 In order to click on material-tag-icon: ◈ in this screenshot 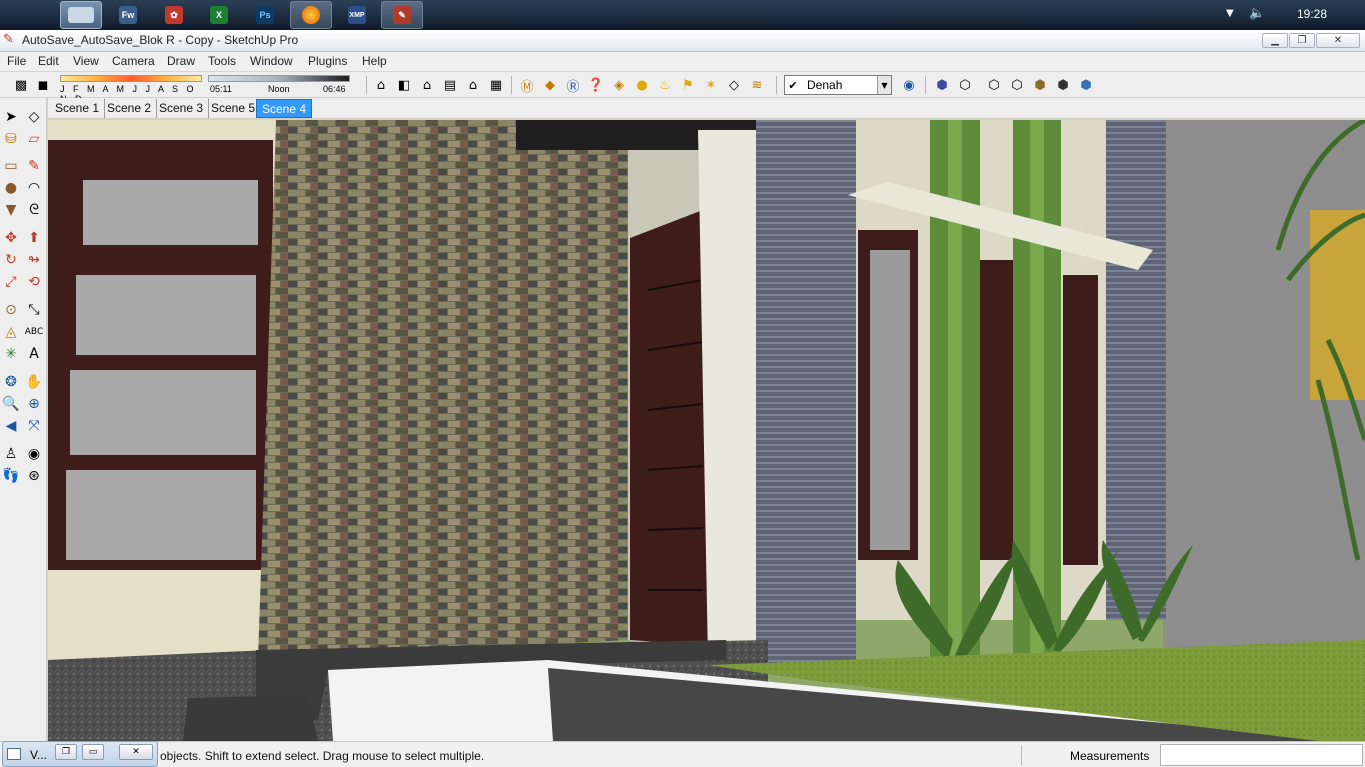, I will do `click(619, 85)`.